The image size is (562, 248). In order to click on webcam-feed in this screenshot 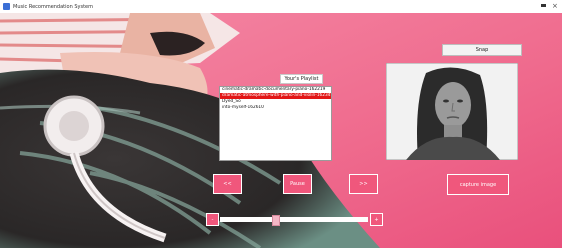, I will do `click(452, 111)`.